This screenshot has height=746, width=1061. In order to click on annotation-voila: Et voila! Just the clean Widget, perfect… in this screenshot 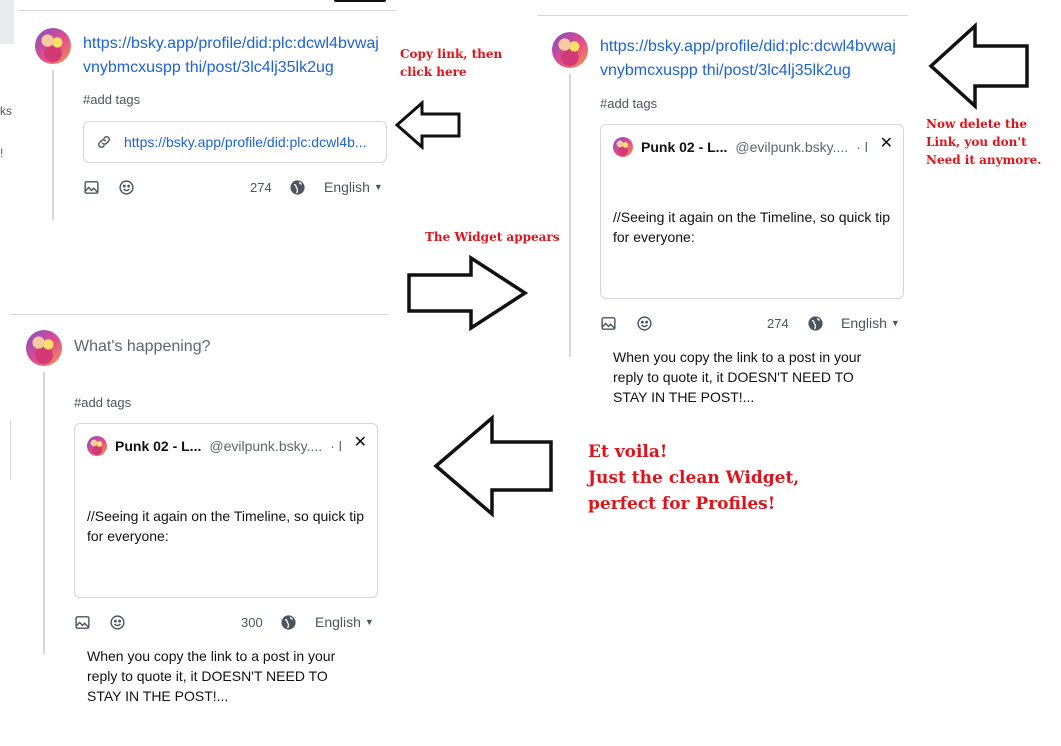, I will do `click(718, 478)`.